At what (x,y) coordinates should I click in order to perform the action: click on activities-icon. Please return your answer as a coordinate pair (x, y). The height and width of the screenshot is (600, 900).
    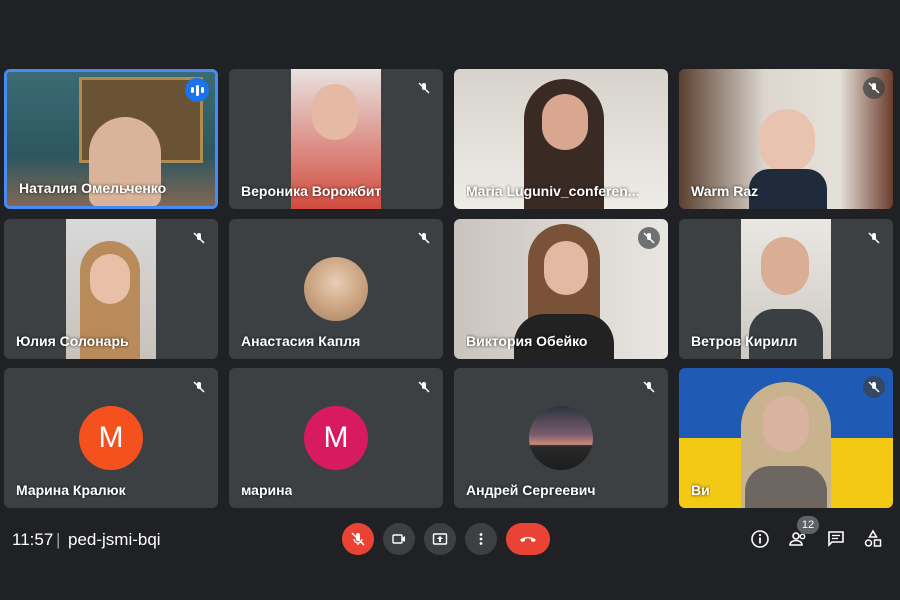
    Looking at the image, I should click on (873, 538).